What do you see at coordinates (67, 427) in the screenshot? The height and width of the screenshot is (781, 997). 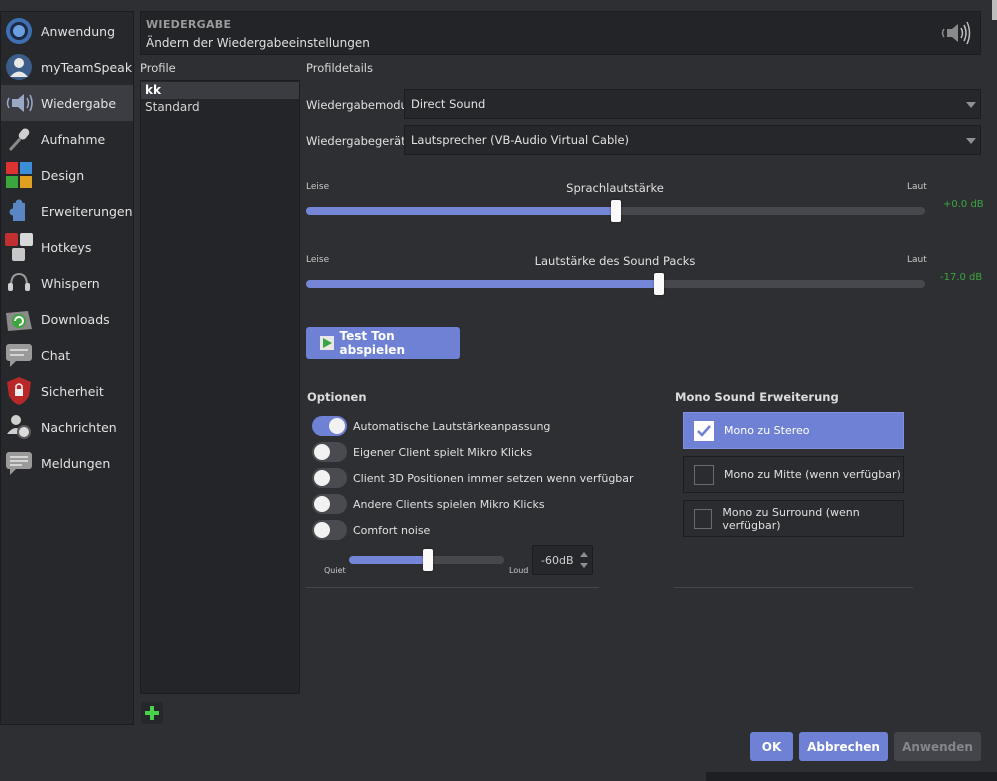 I see `nav-item-nachrichten: Nachrichten` at bounding box center [67, 427].